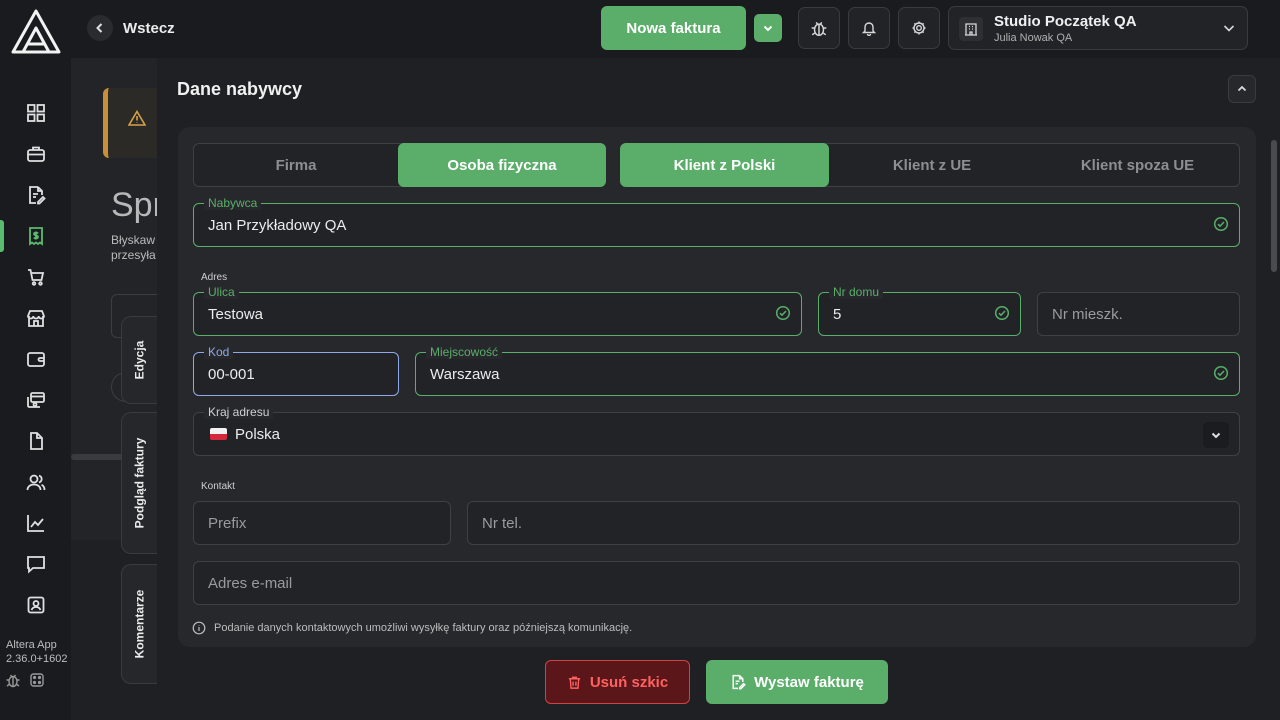 The height and width of the screenshot is (720, 1280). I want to click on postal-code-value: 00-001, so click(231, 374).